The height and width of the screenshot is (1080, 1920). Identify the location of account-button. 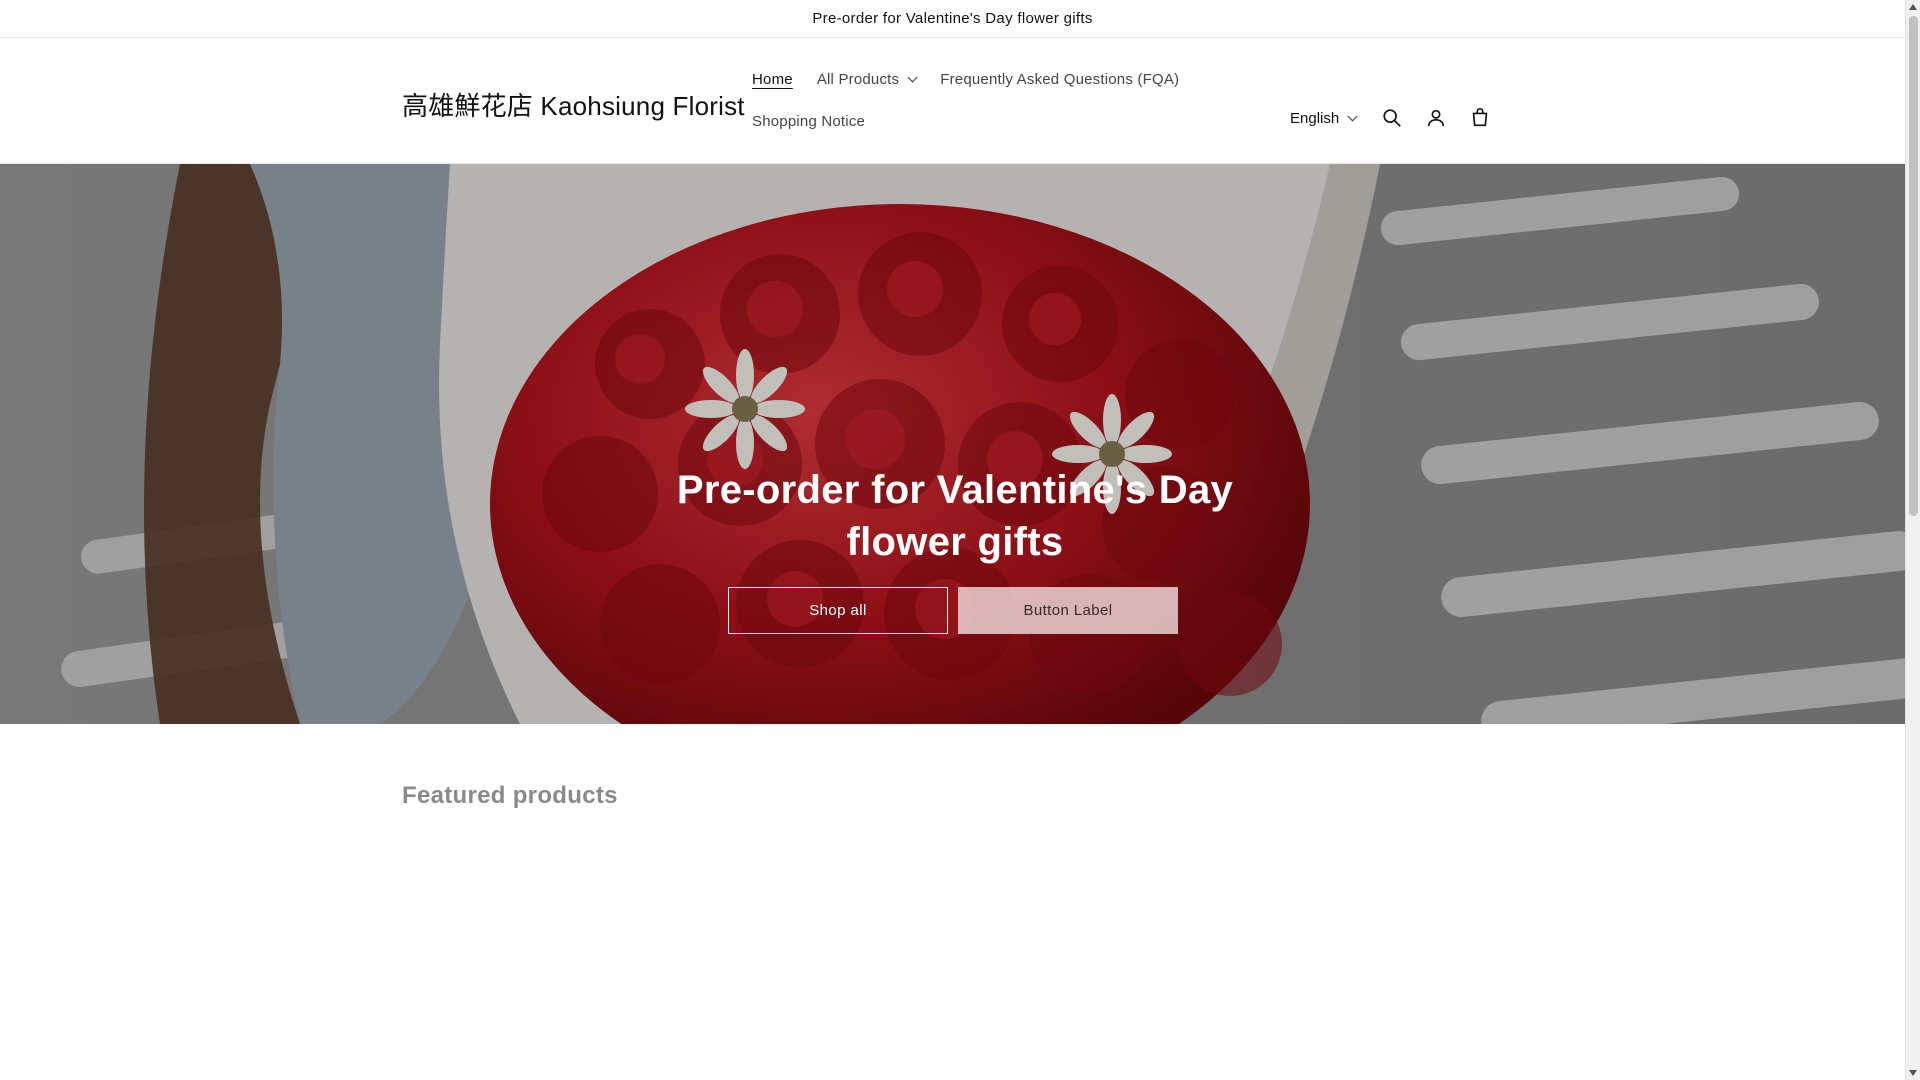
(1436, 118).